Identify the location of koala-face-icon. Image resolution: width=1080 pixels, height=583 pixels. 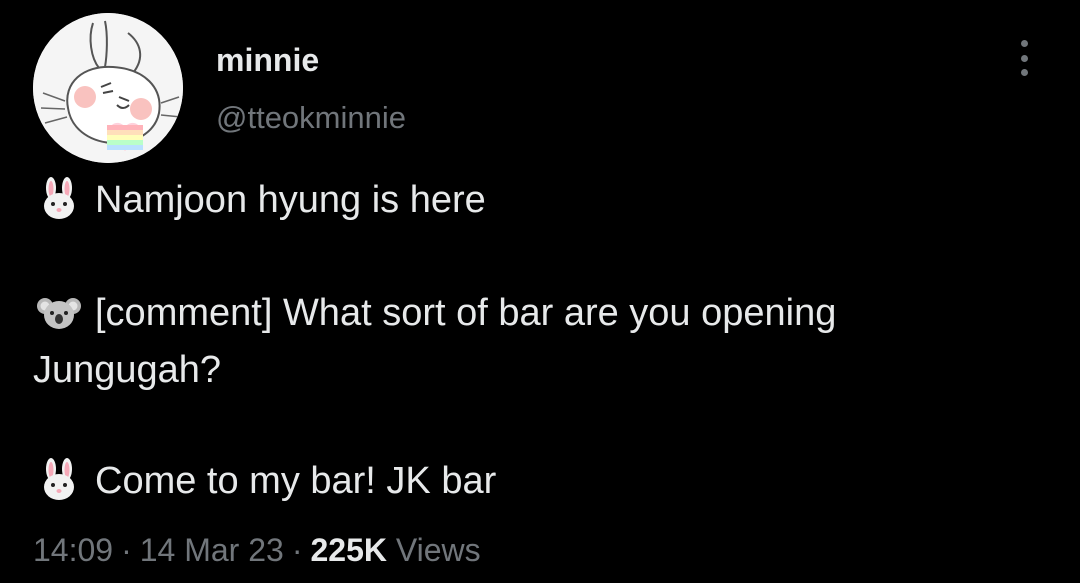
(59, 312).